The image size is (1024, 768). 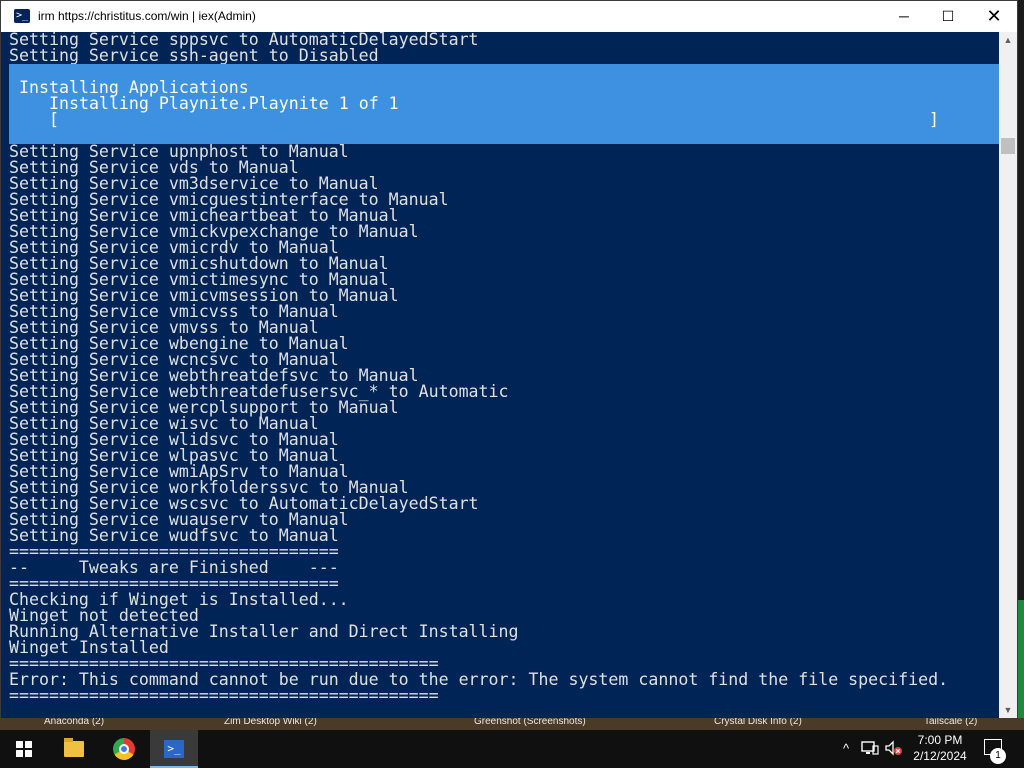 I want to click on chrome-icon, so click(x=124, y=749).